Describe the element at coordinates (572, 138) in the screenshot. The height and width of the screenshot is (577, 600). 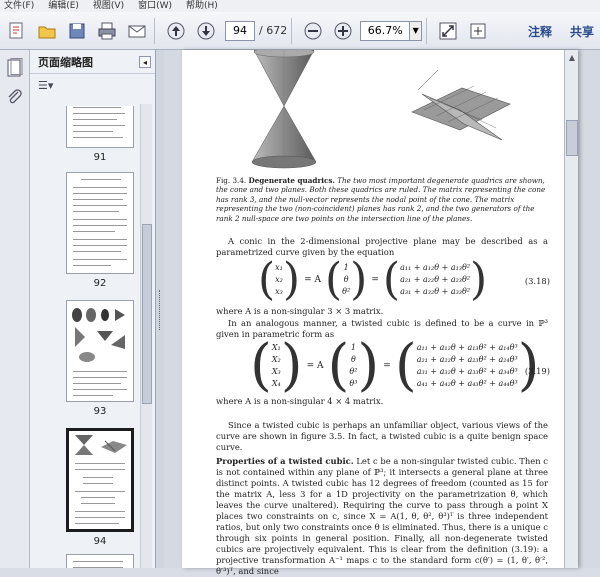
I see `document-scrollbar-thumb` at that location.